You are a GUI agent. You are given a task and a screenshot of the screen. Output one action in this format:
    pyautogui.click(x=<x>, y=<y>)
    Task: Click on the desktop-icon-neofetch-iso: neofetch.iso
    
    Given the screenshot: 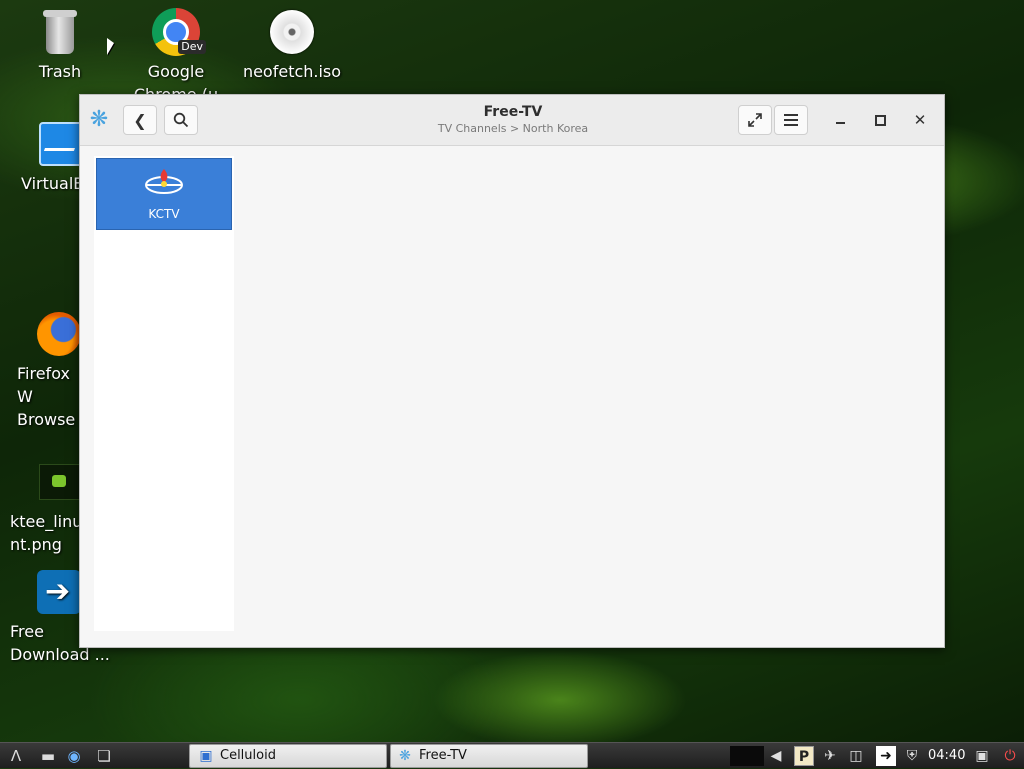 What is the action you would take?
    pyautogui.click(x=292, y=45)
    